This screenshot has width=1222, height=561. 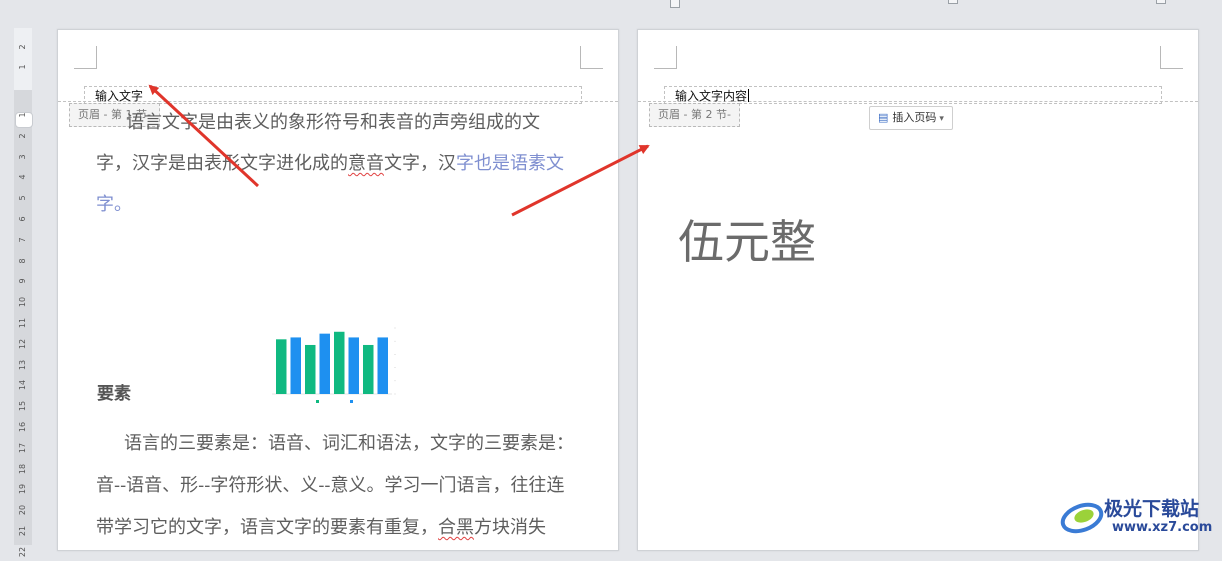 I want to click on text-run: 文字，汉, so click(x=420, y=163).